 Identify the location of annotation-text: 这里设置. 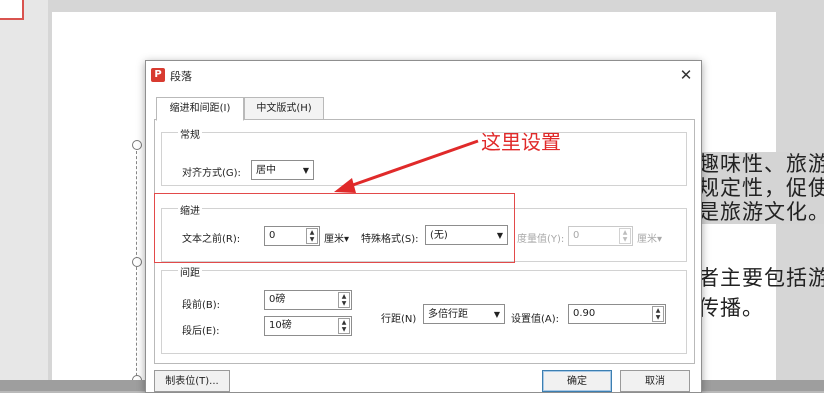
(521, 142).